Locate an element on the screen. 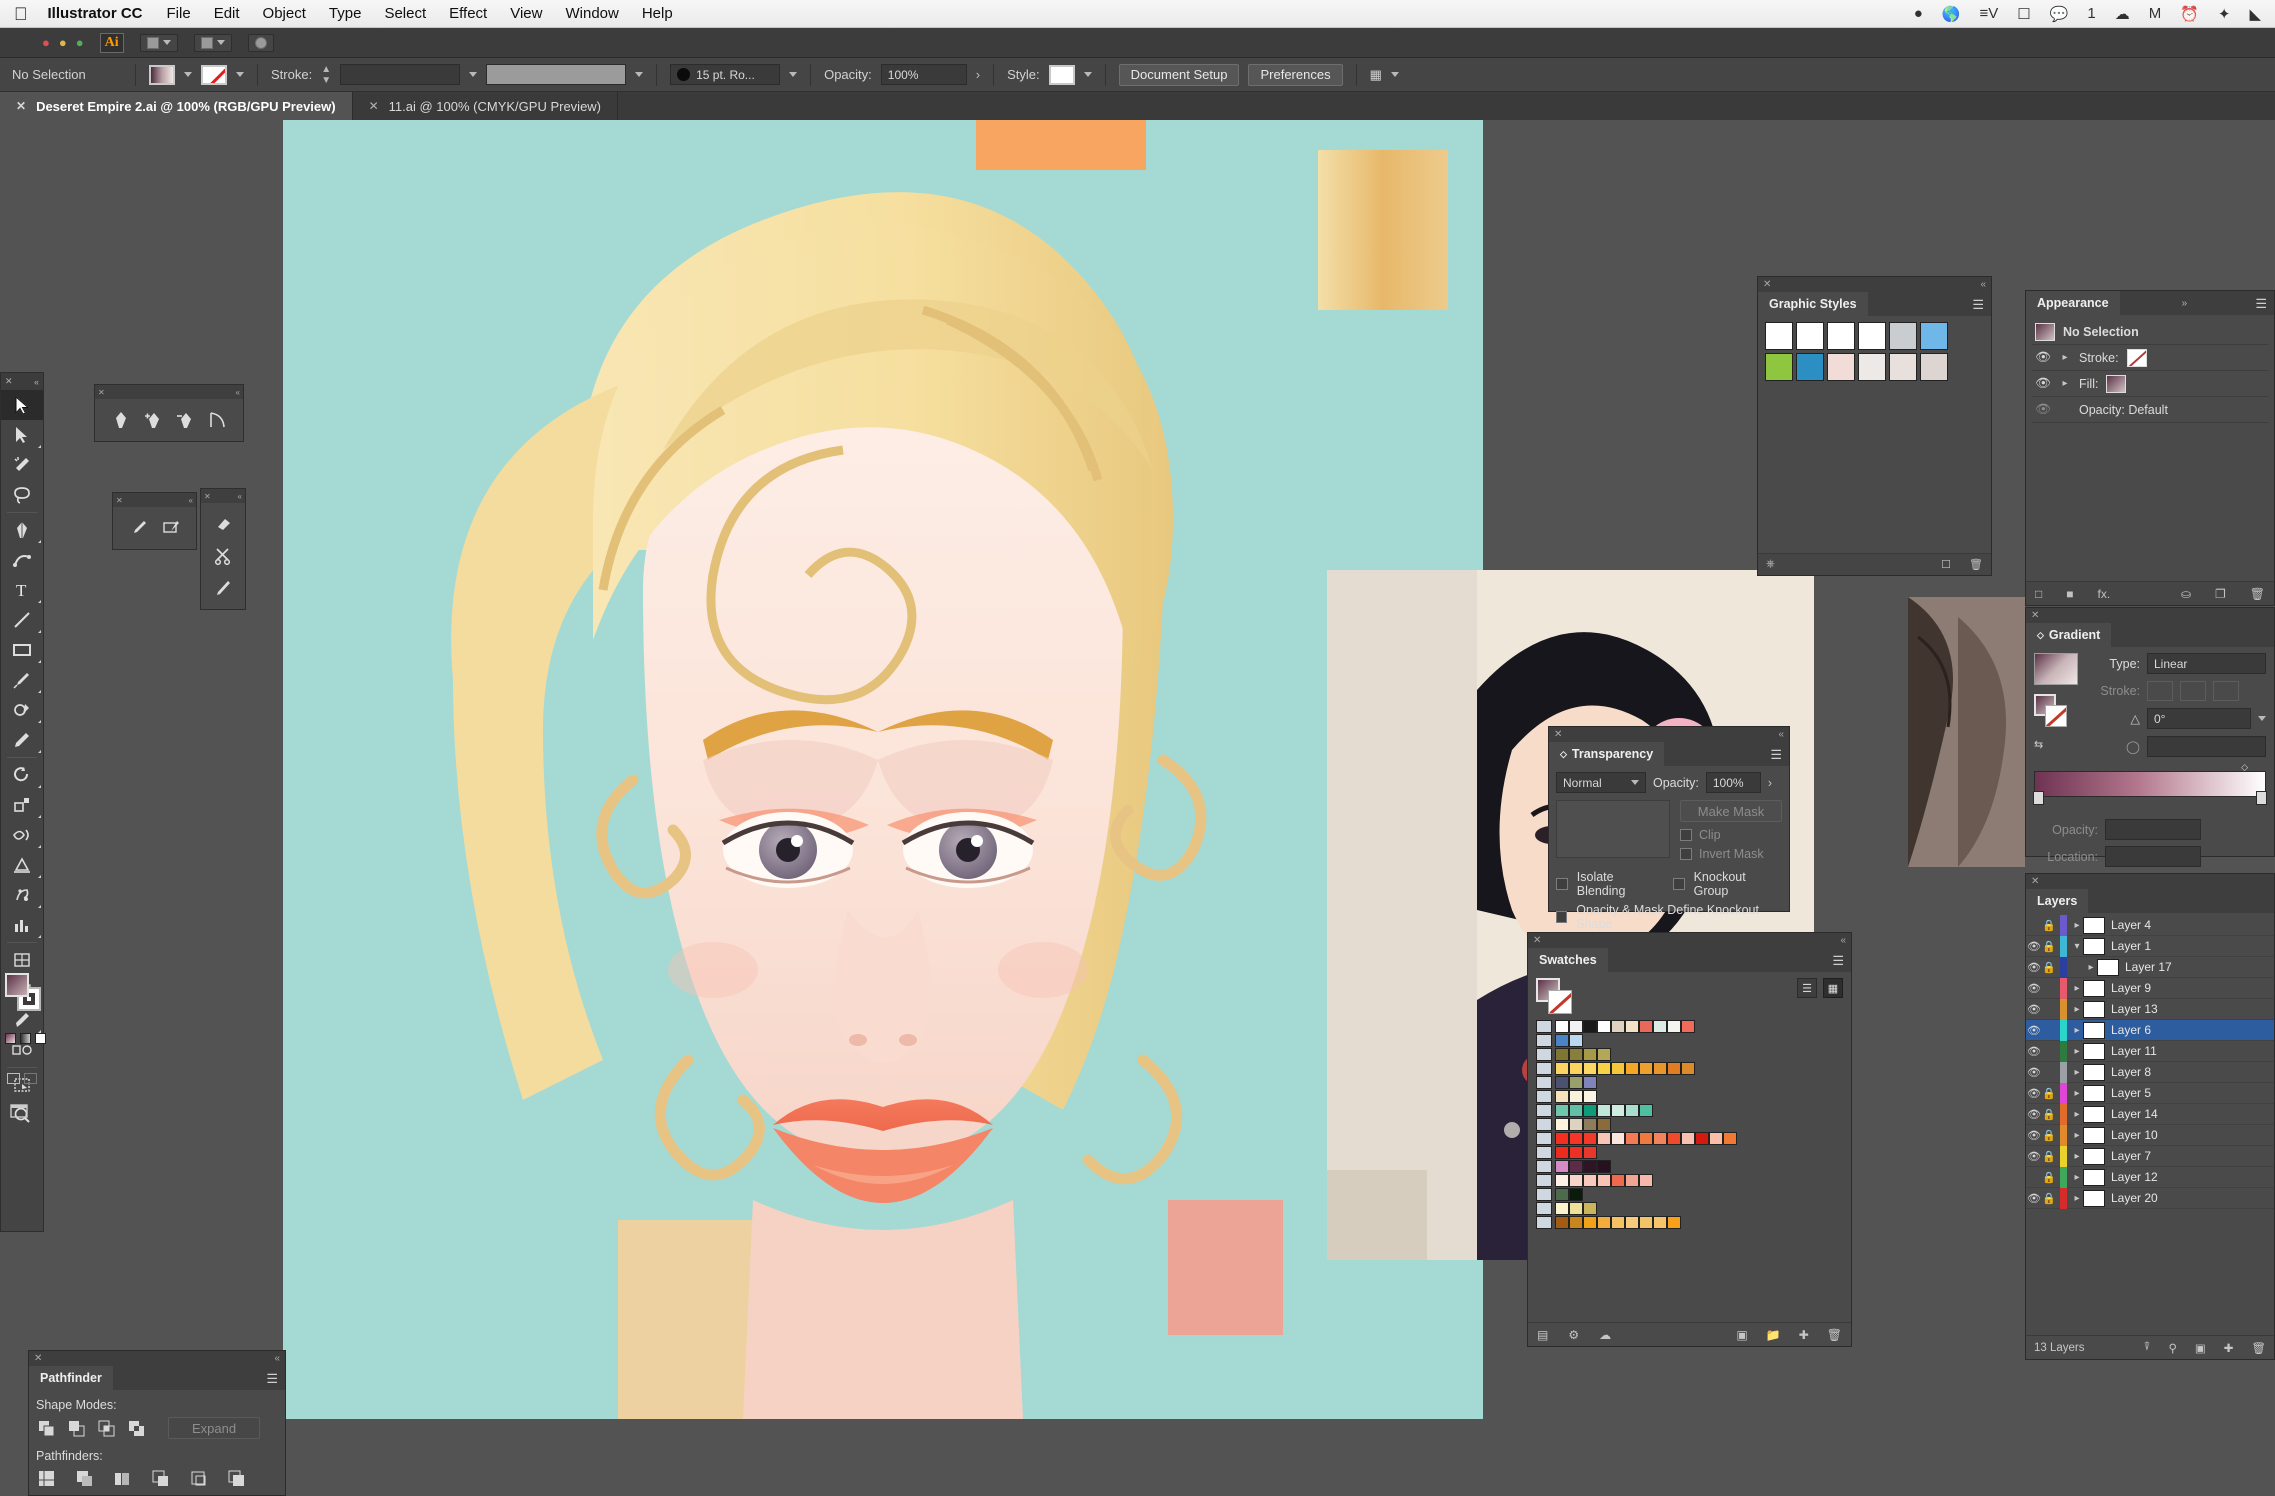 Image resolution: width=2275 pixels, height=1496 pixels. new-layer-icon: ✚ is located at coordinates (2229, 1348).